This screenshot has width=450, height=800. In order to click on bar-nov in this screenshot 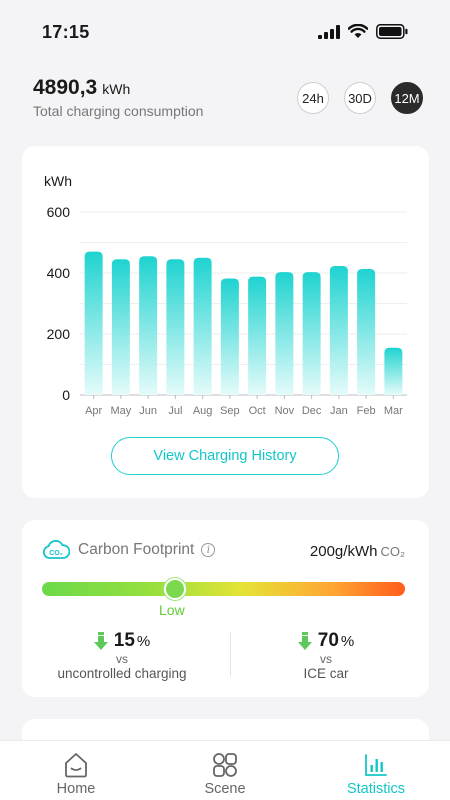, I will do `click(284, 333)`.